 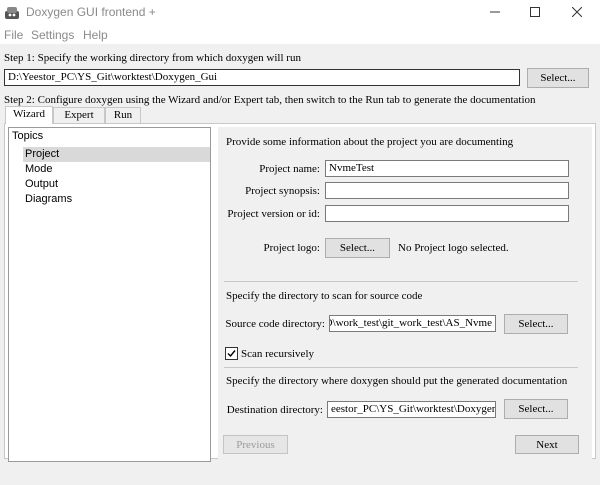 I want to click on scan-recursively-checkbox, so click(x=231, y=353).